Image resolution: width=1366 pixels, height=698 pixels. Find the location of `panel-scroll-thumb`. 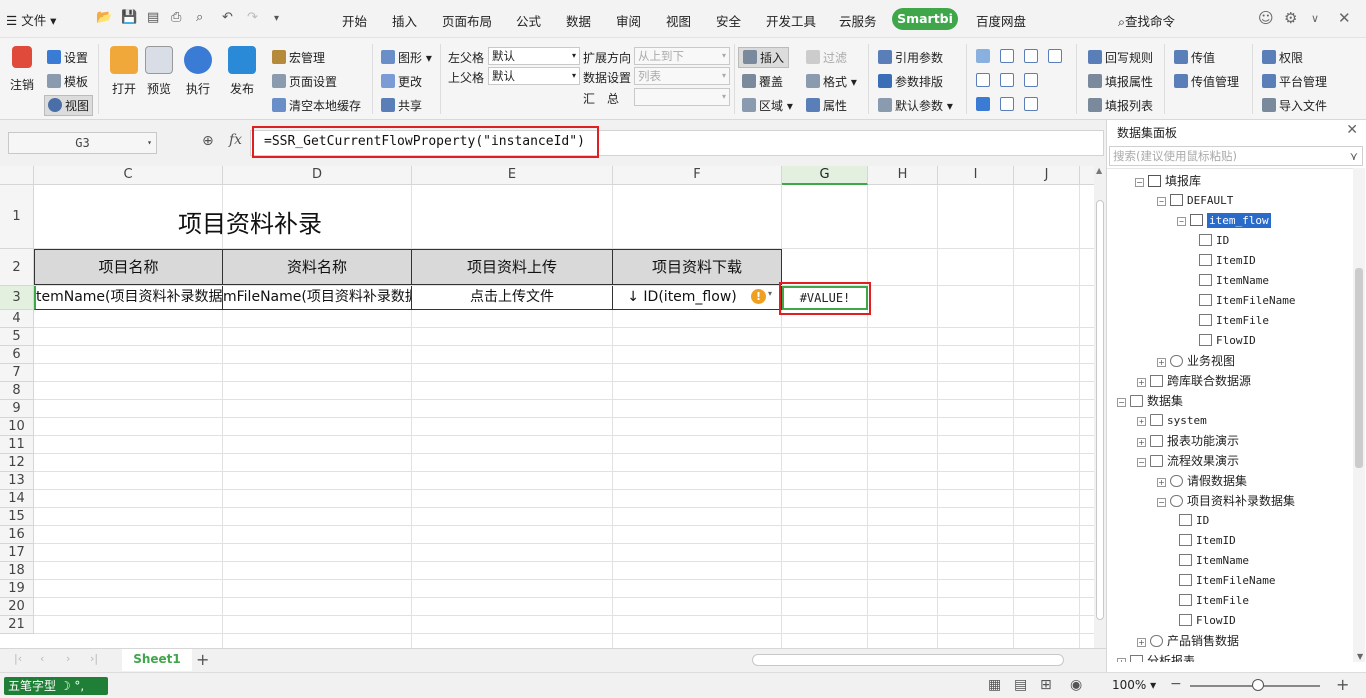

panel-scroll-thumb is located at coordinates (1359, 368).